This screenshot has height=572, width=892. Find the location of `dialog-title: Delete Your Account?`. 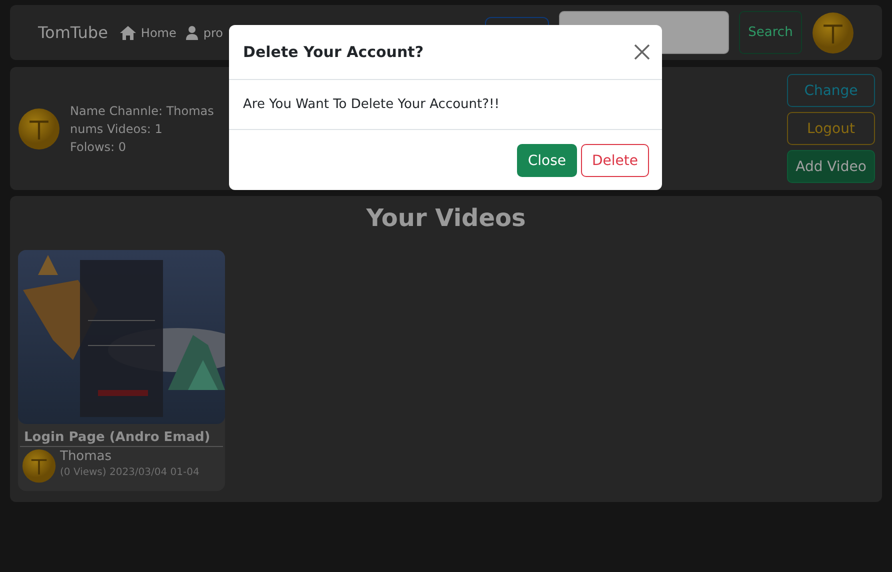

dialog-title: Delete Your Account? is located at coordinates (333, 52).